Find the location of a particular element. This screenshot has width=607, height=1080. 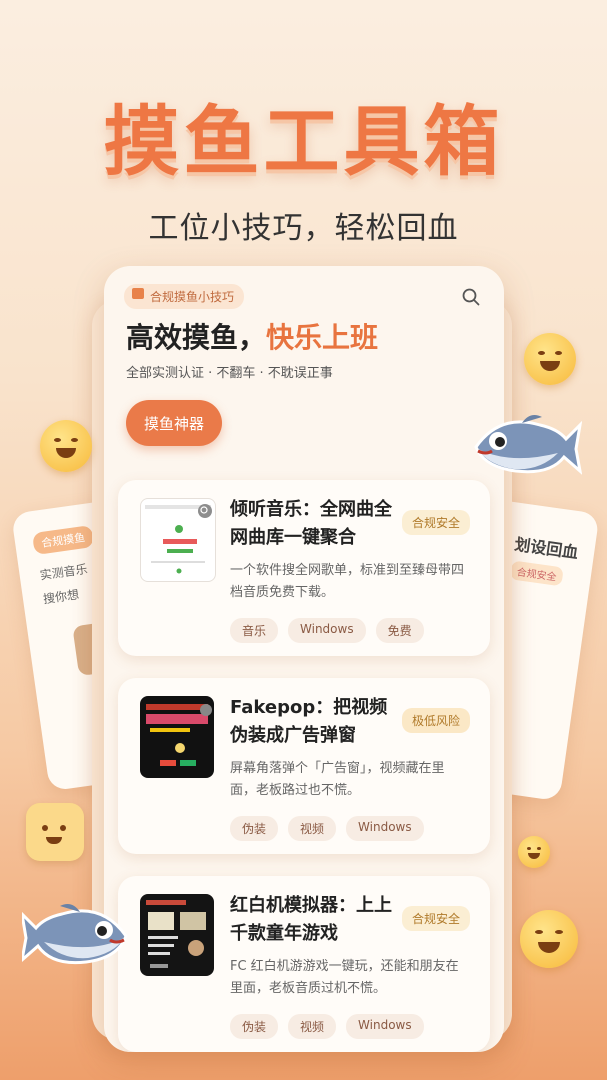

category-badge-label: 合规摸鱼小技巧 is located at coordinates (192, 297).